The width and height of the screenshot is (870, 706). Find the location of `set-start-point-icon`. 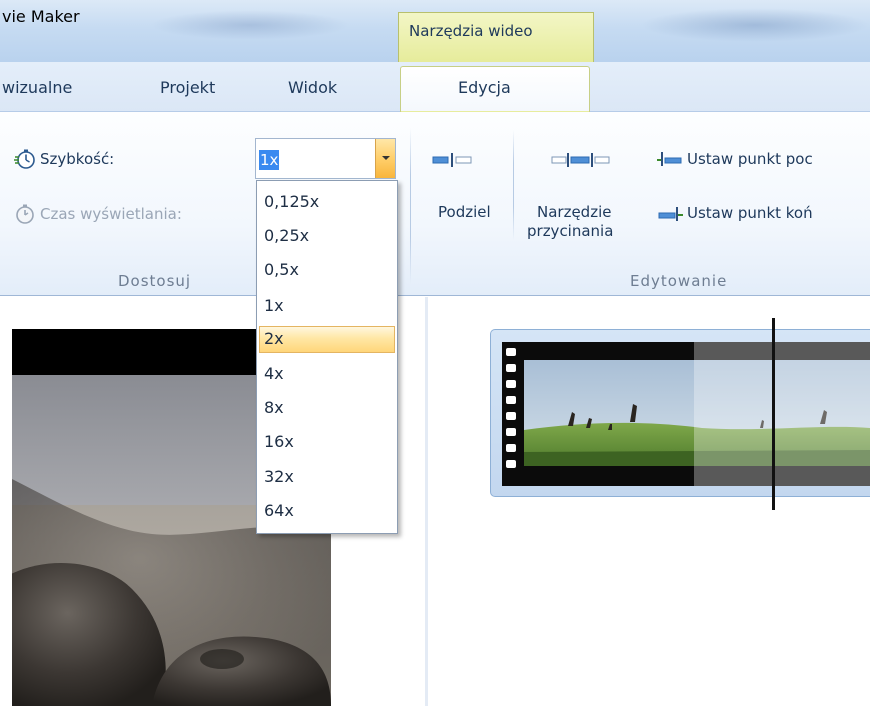

set-start-point-icon is located at coordinates (670, 160).